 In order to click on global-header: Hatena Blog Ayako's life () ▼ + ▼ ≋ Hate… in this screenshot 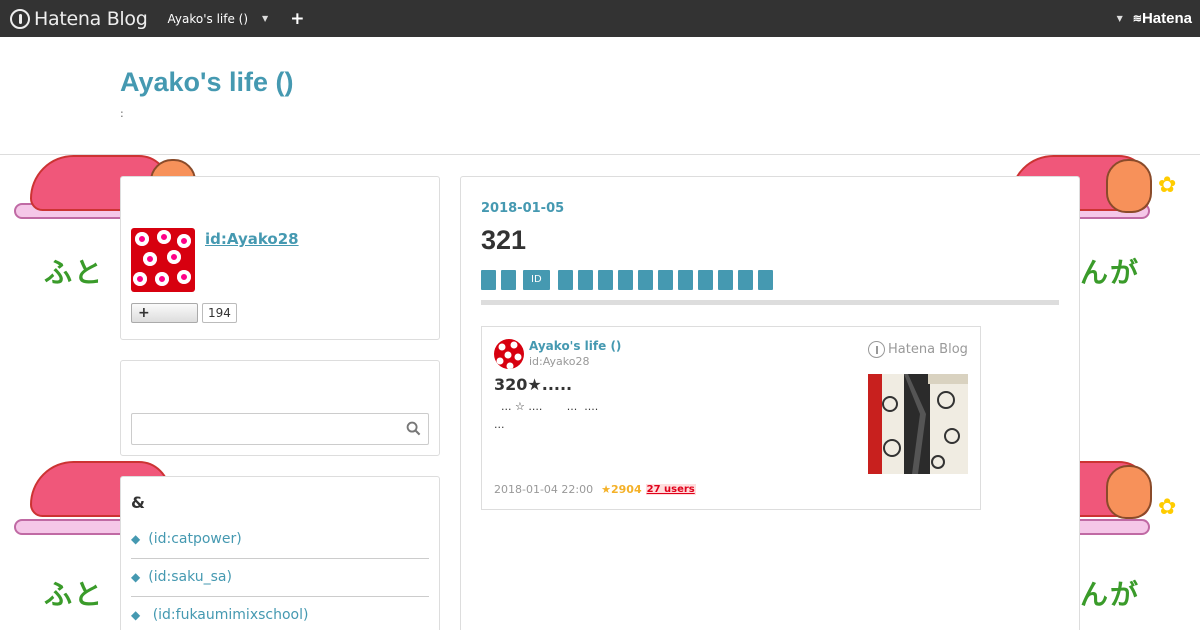, I will do `click(600, 18)`.